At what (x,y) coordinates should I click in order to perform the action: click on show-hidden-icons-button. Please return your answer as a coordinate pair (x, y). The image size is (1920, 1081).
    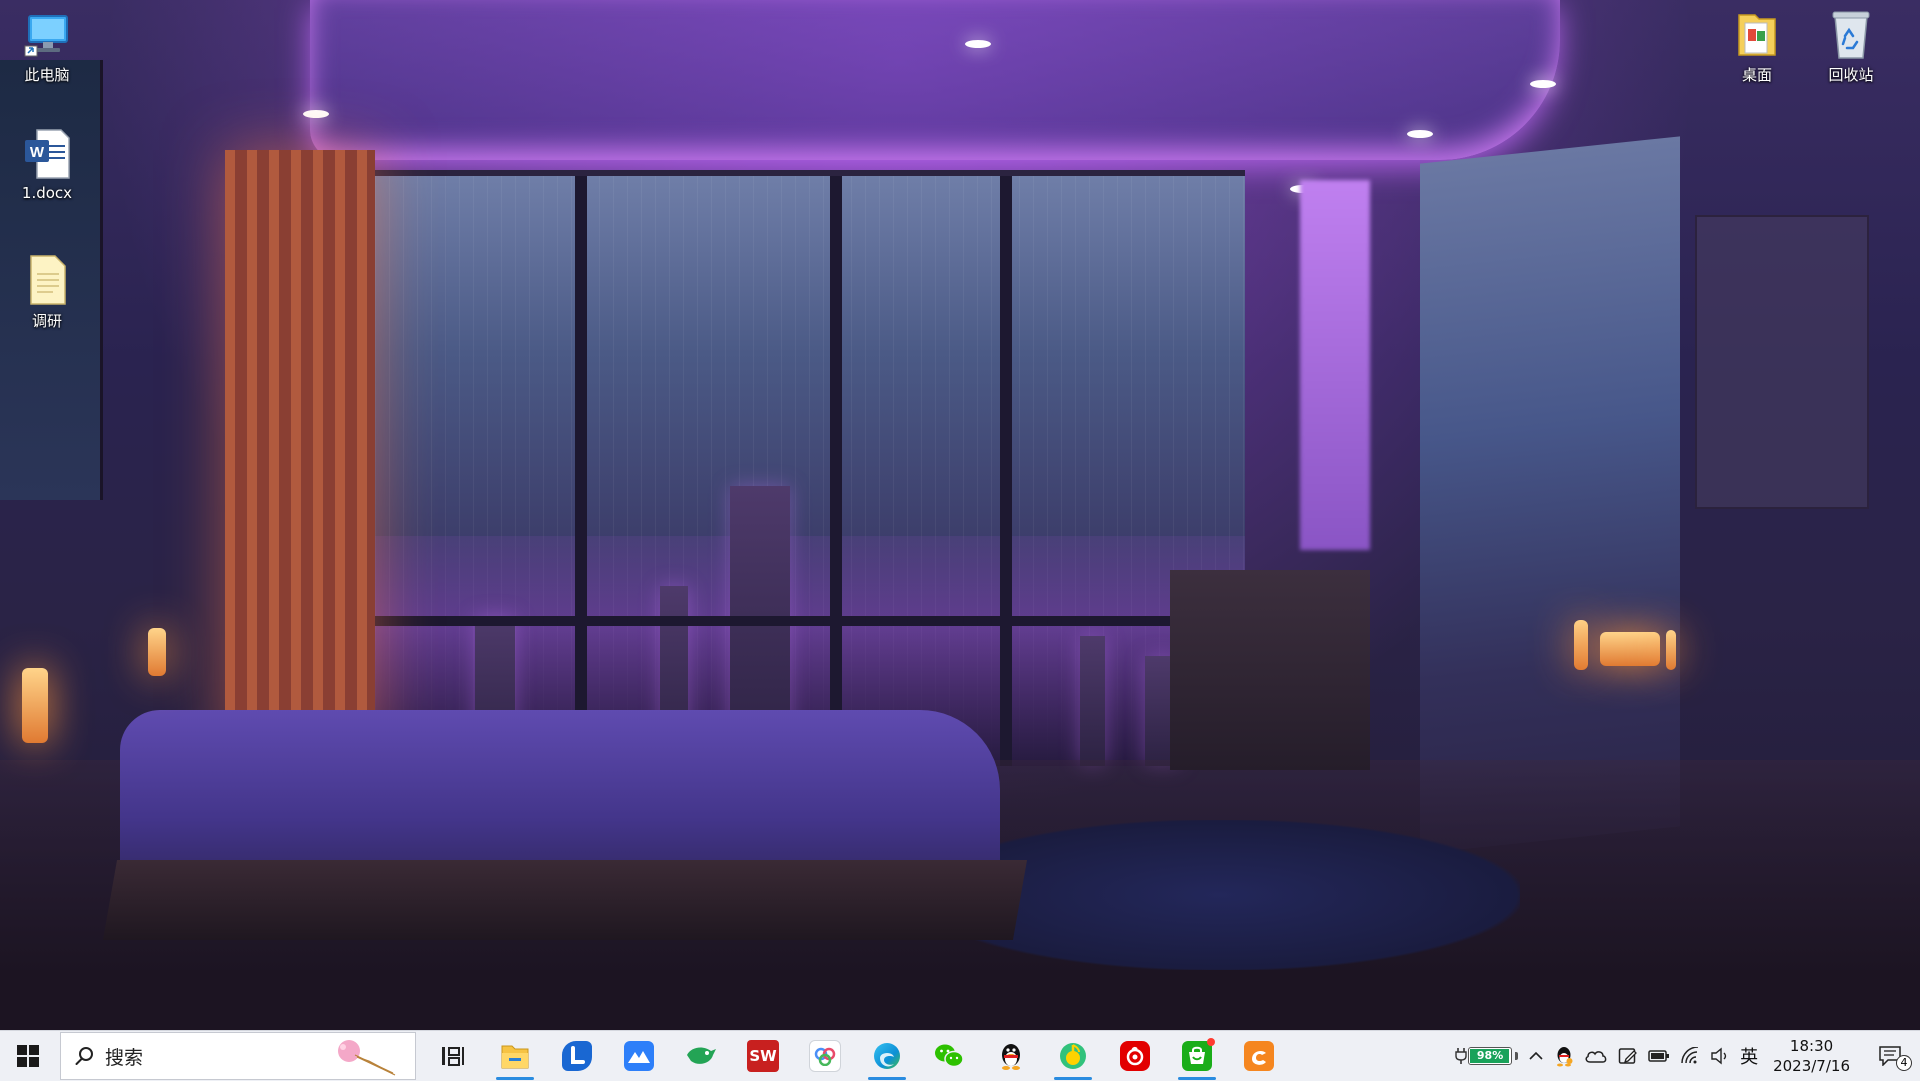
    Looking at the image, I should click on (1536, 1056).